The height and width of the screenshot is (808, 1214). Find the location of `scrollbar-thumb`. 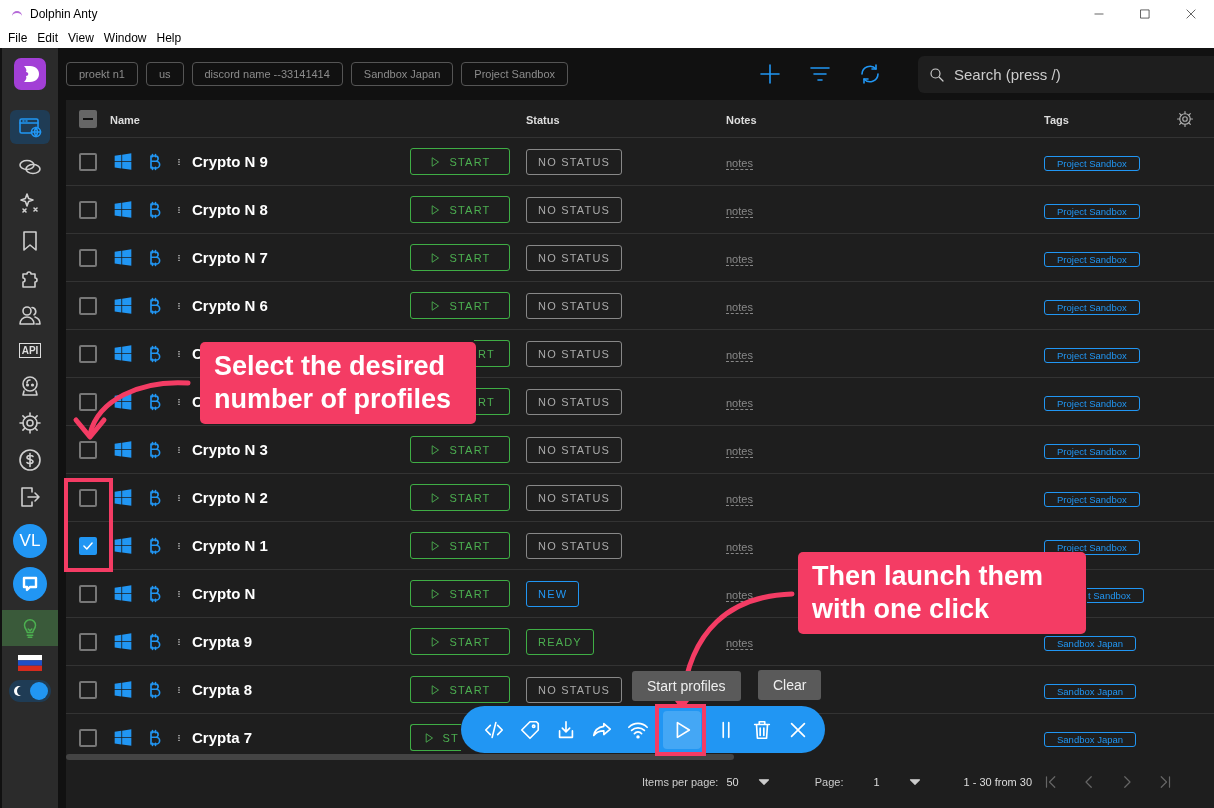

scrollbar-thumb is located at coordinates (400, 757).